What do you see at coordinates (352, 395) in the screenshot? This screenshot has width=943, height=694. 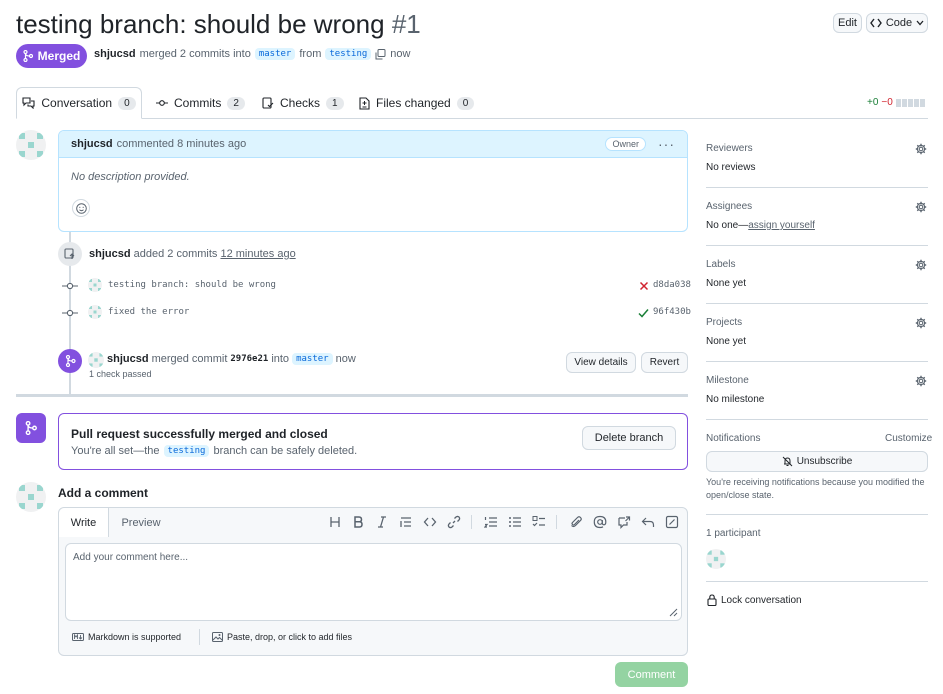 I see `timeline-divider` at bounding box center [352, 395].